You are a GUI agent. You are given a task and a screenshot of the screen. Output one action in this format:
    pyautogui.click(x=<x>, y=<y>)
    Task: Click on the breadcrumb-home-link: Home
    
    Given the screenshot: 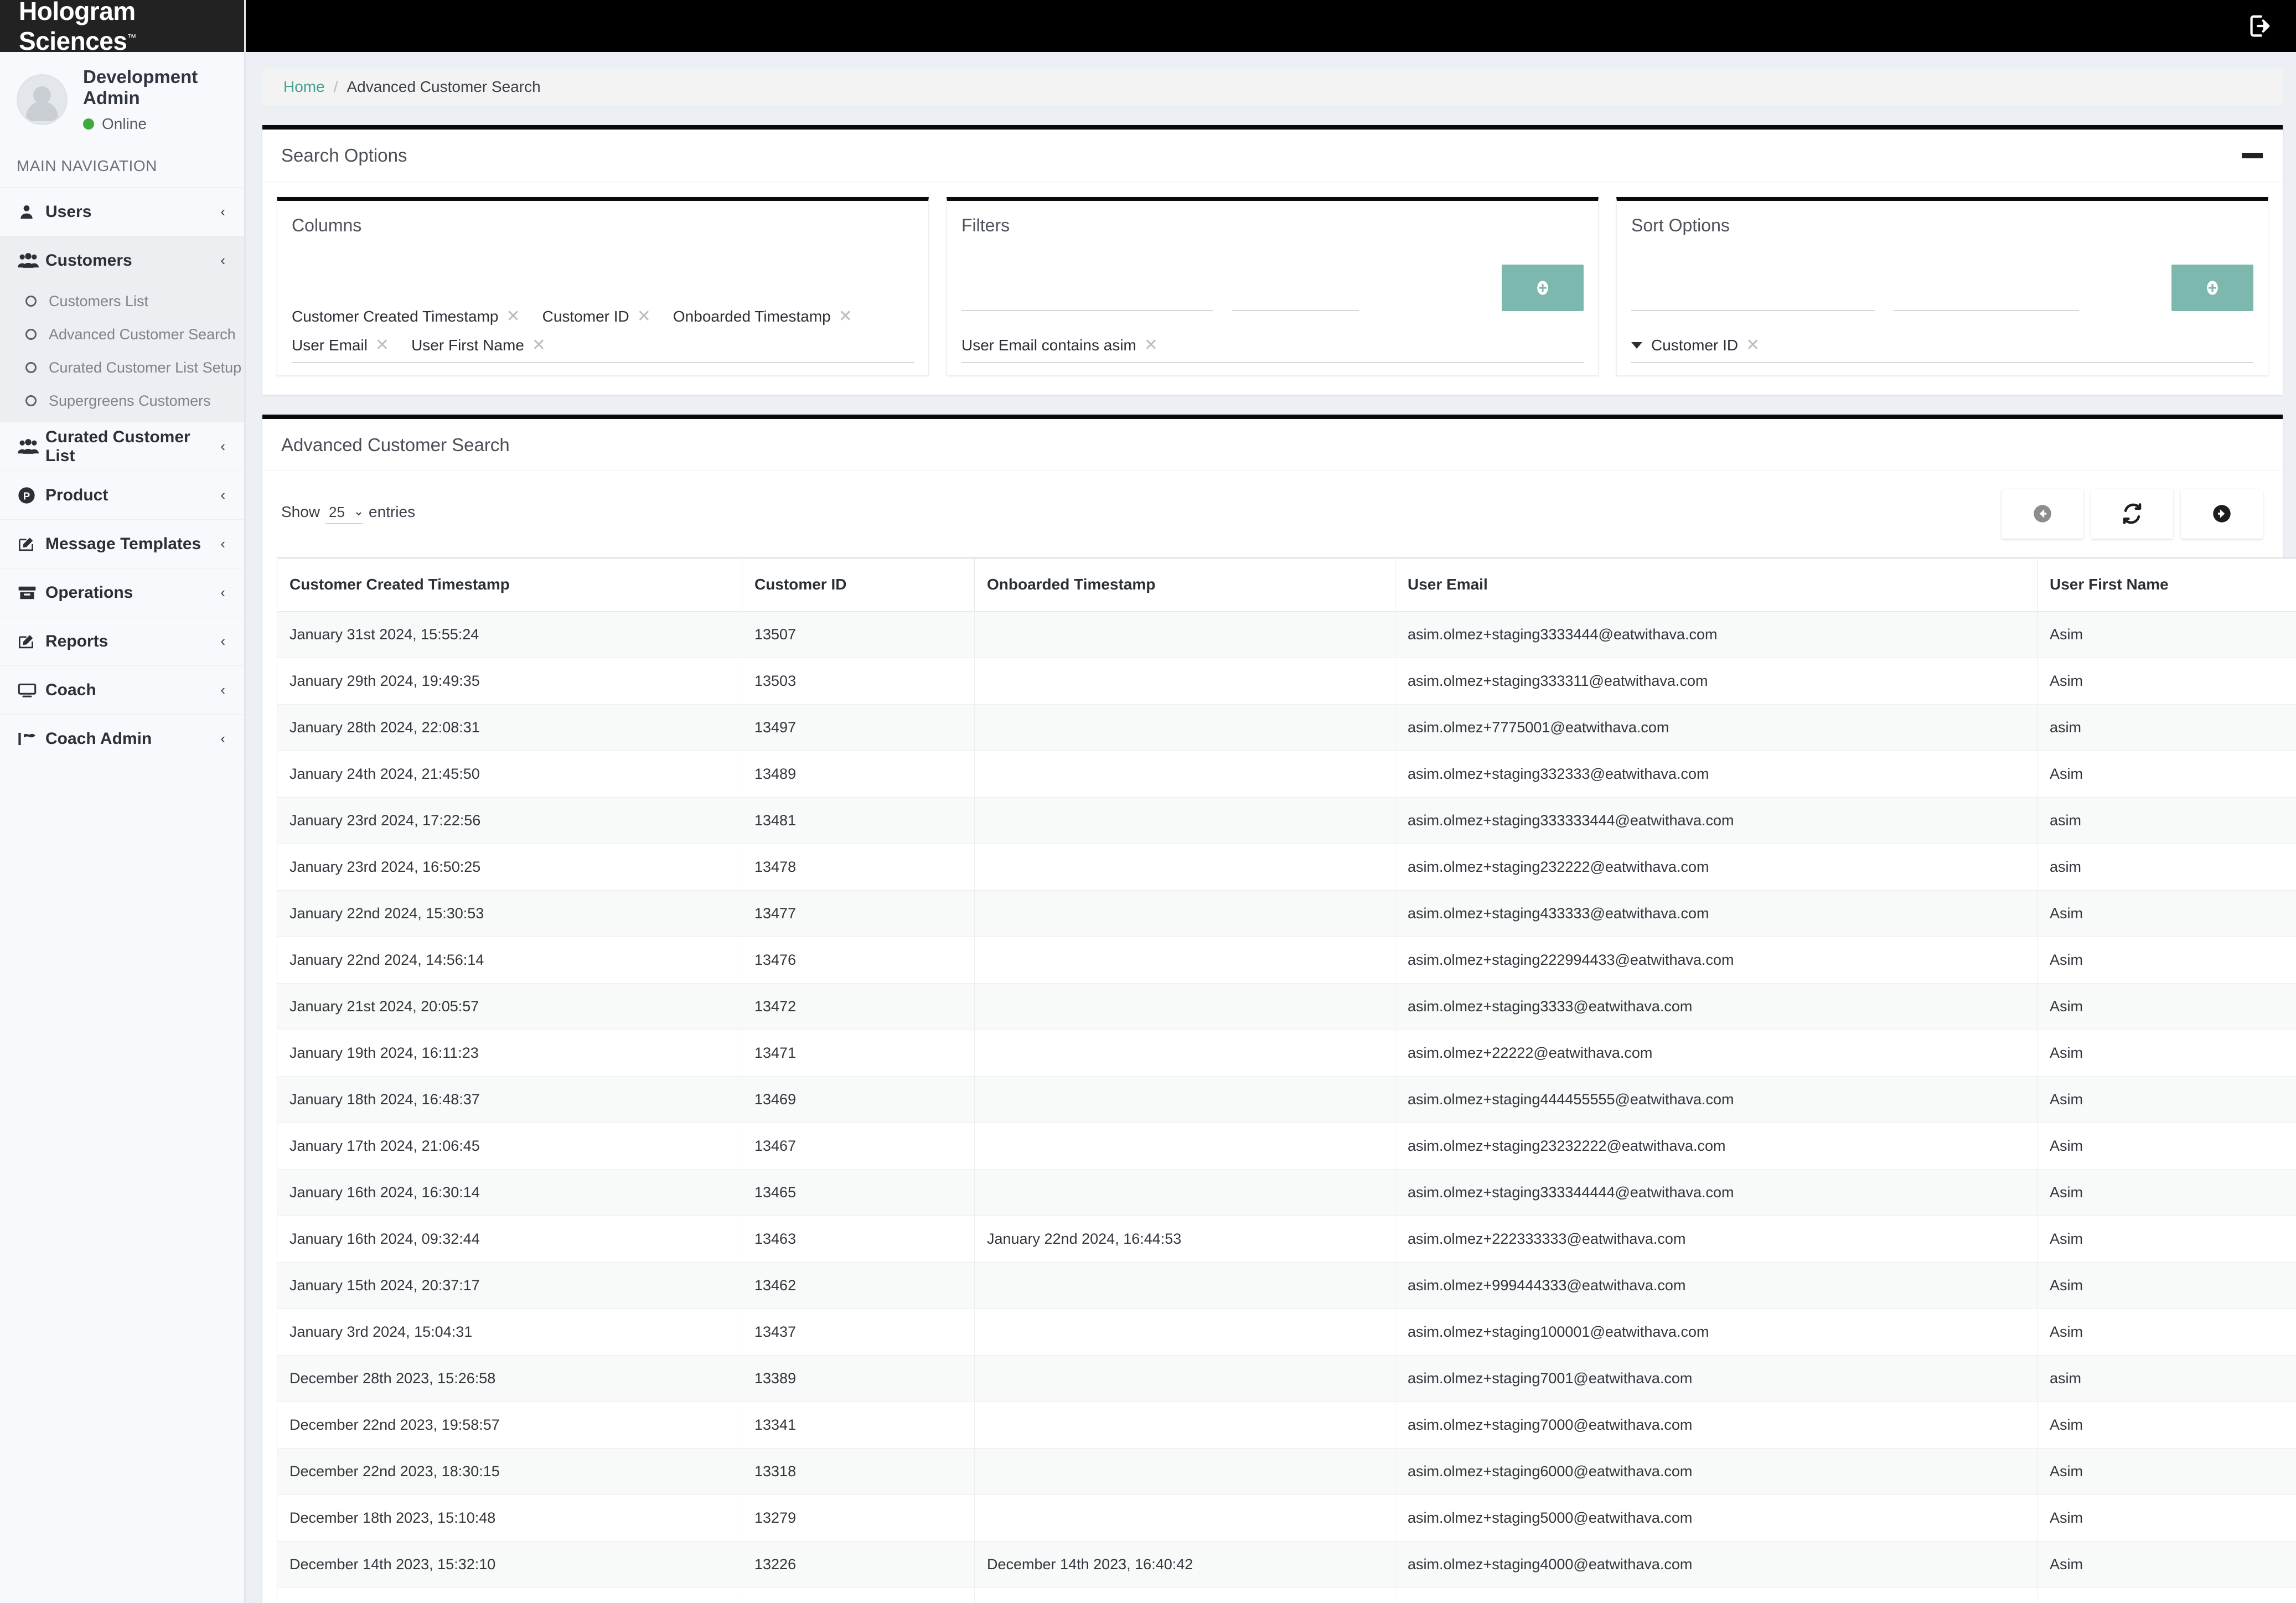 What is the action you would take?
    pyautogui.click(x=304, y=87)
    